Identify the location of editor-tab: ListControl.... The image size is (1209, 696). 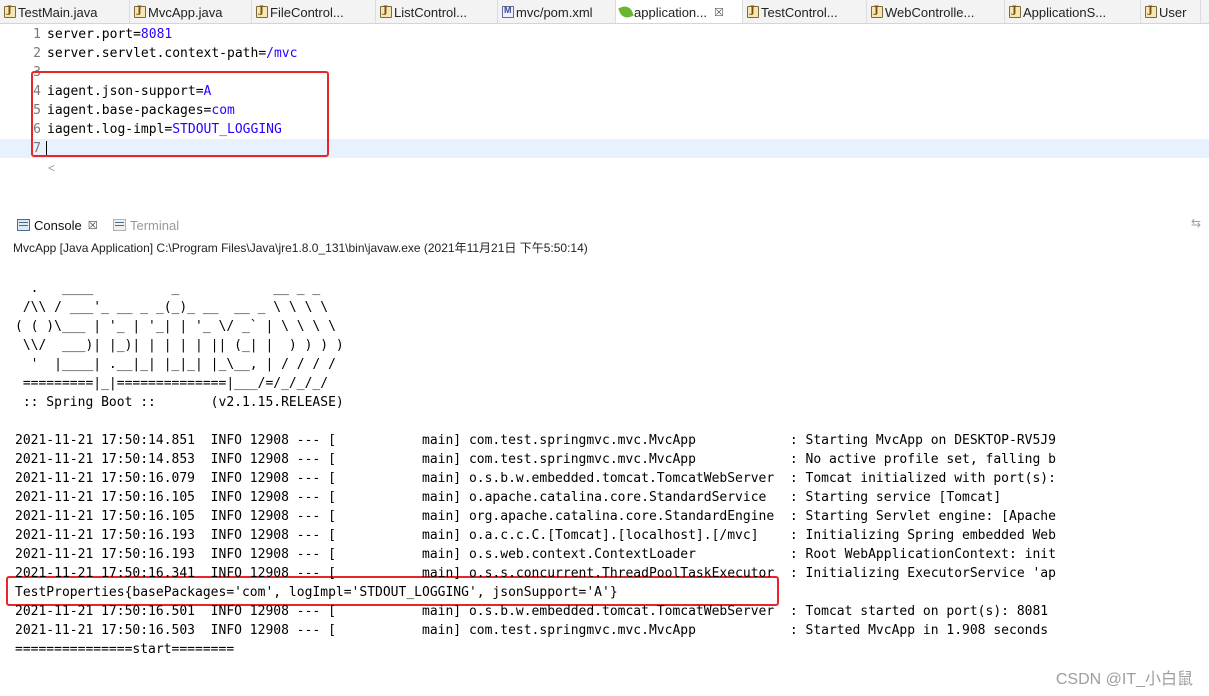
(437, 11).